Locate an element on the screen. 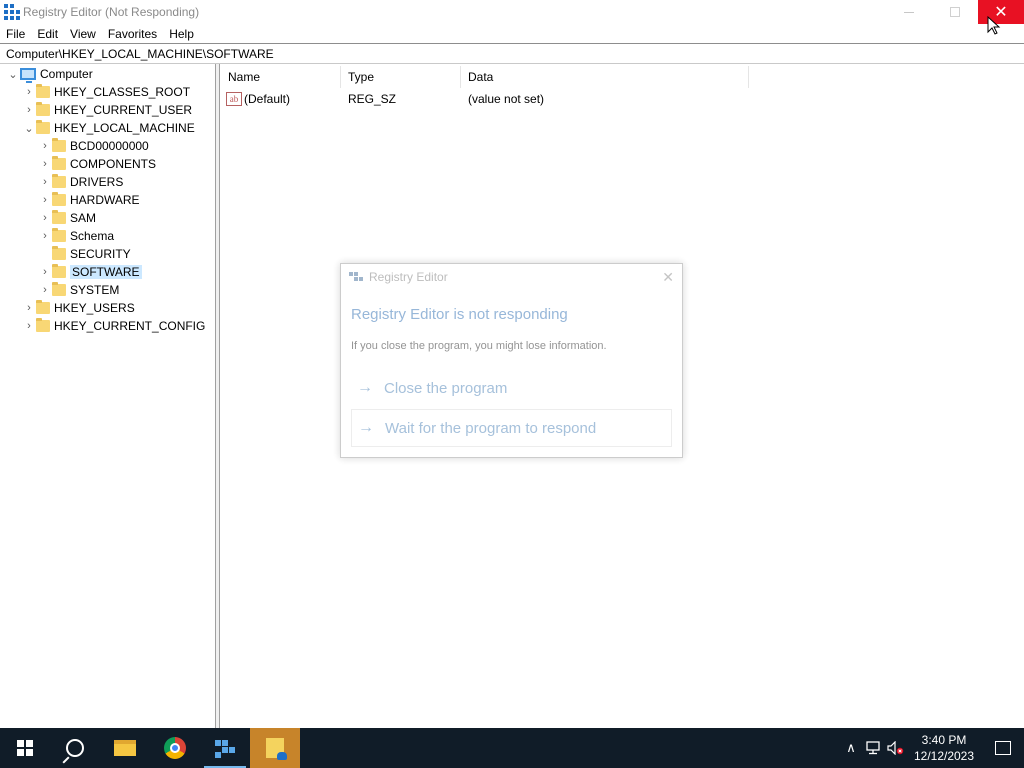 The width and height of the screenshot is (1024, 768). close-program-label: Close the program is located at coordinates (446, 388).